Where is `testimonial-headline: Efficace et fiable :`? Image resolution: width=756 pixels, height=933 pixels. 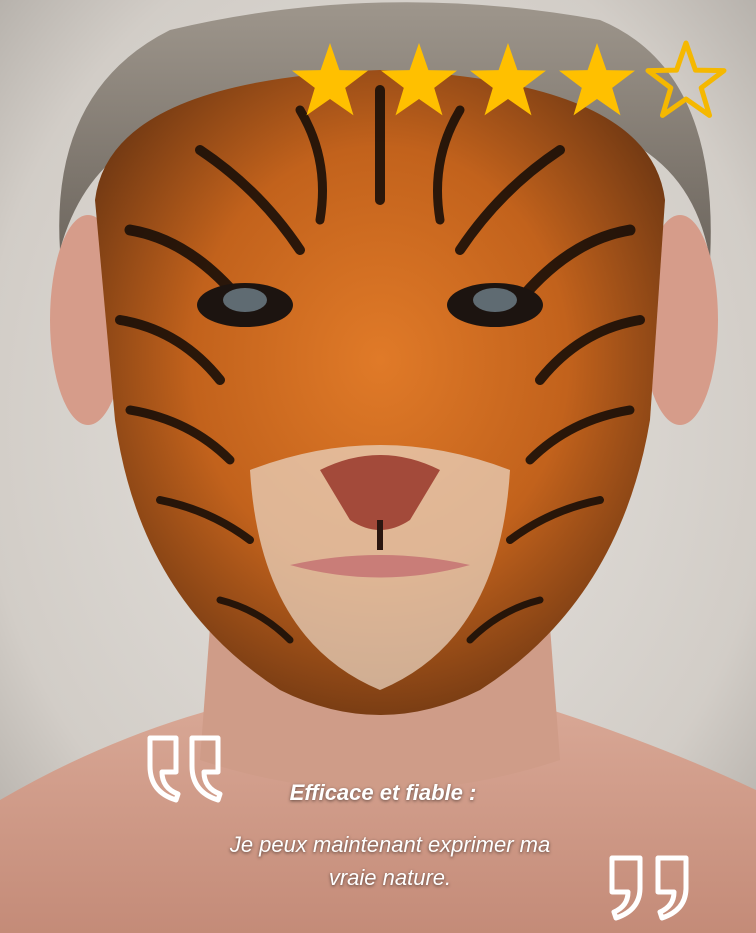 testimonial-headline: Efficace et fiable : is located at coordinates (383, 792).